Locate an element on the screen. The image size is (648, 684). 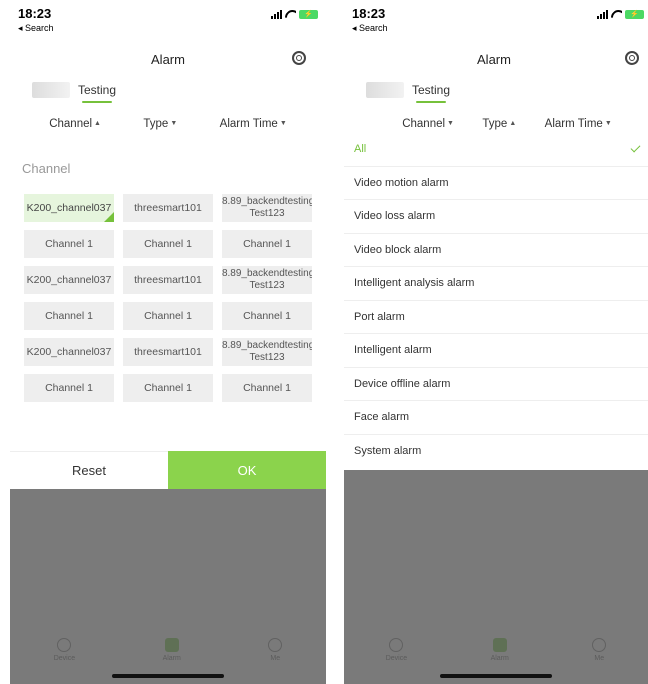
alarm-type-option: Video loss alarm is located at coordinates (496, 217).